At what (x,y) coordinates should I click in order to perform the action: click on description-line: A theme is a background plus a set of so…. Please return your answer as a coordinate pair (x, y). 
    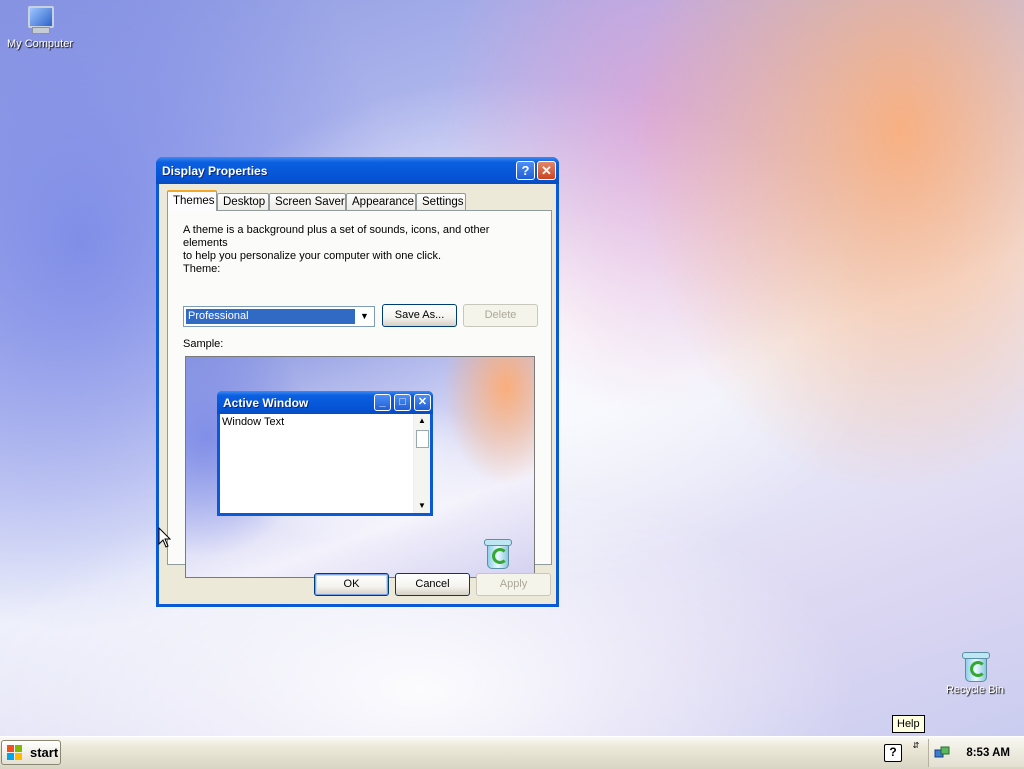
    Looking at the image, I should click on (336, 236).